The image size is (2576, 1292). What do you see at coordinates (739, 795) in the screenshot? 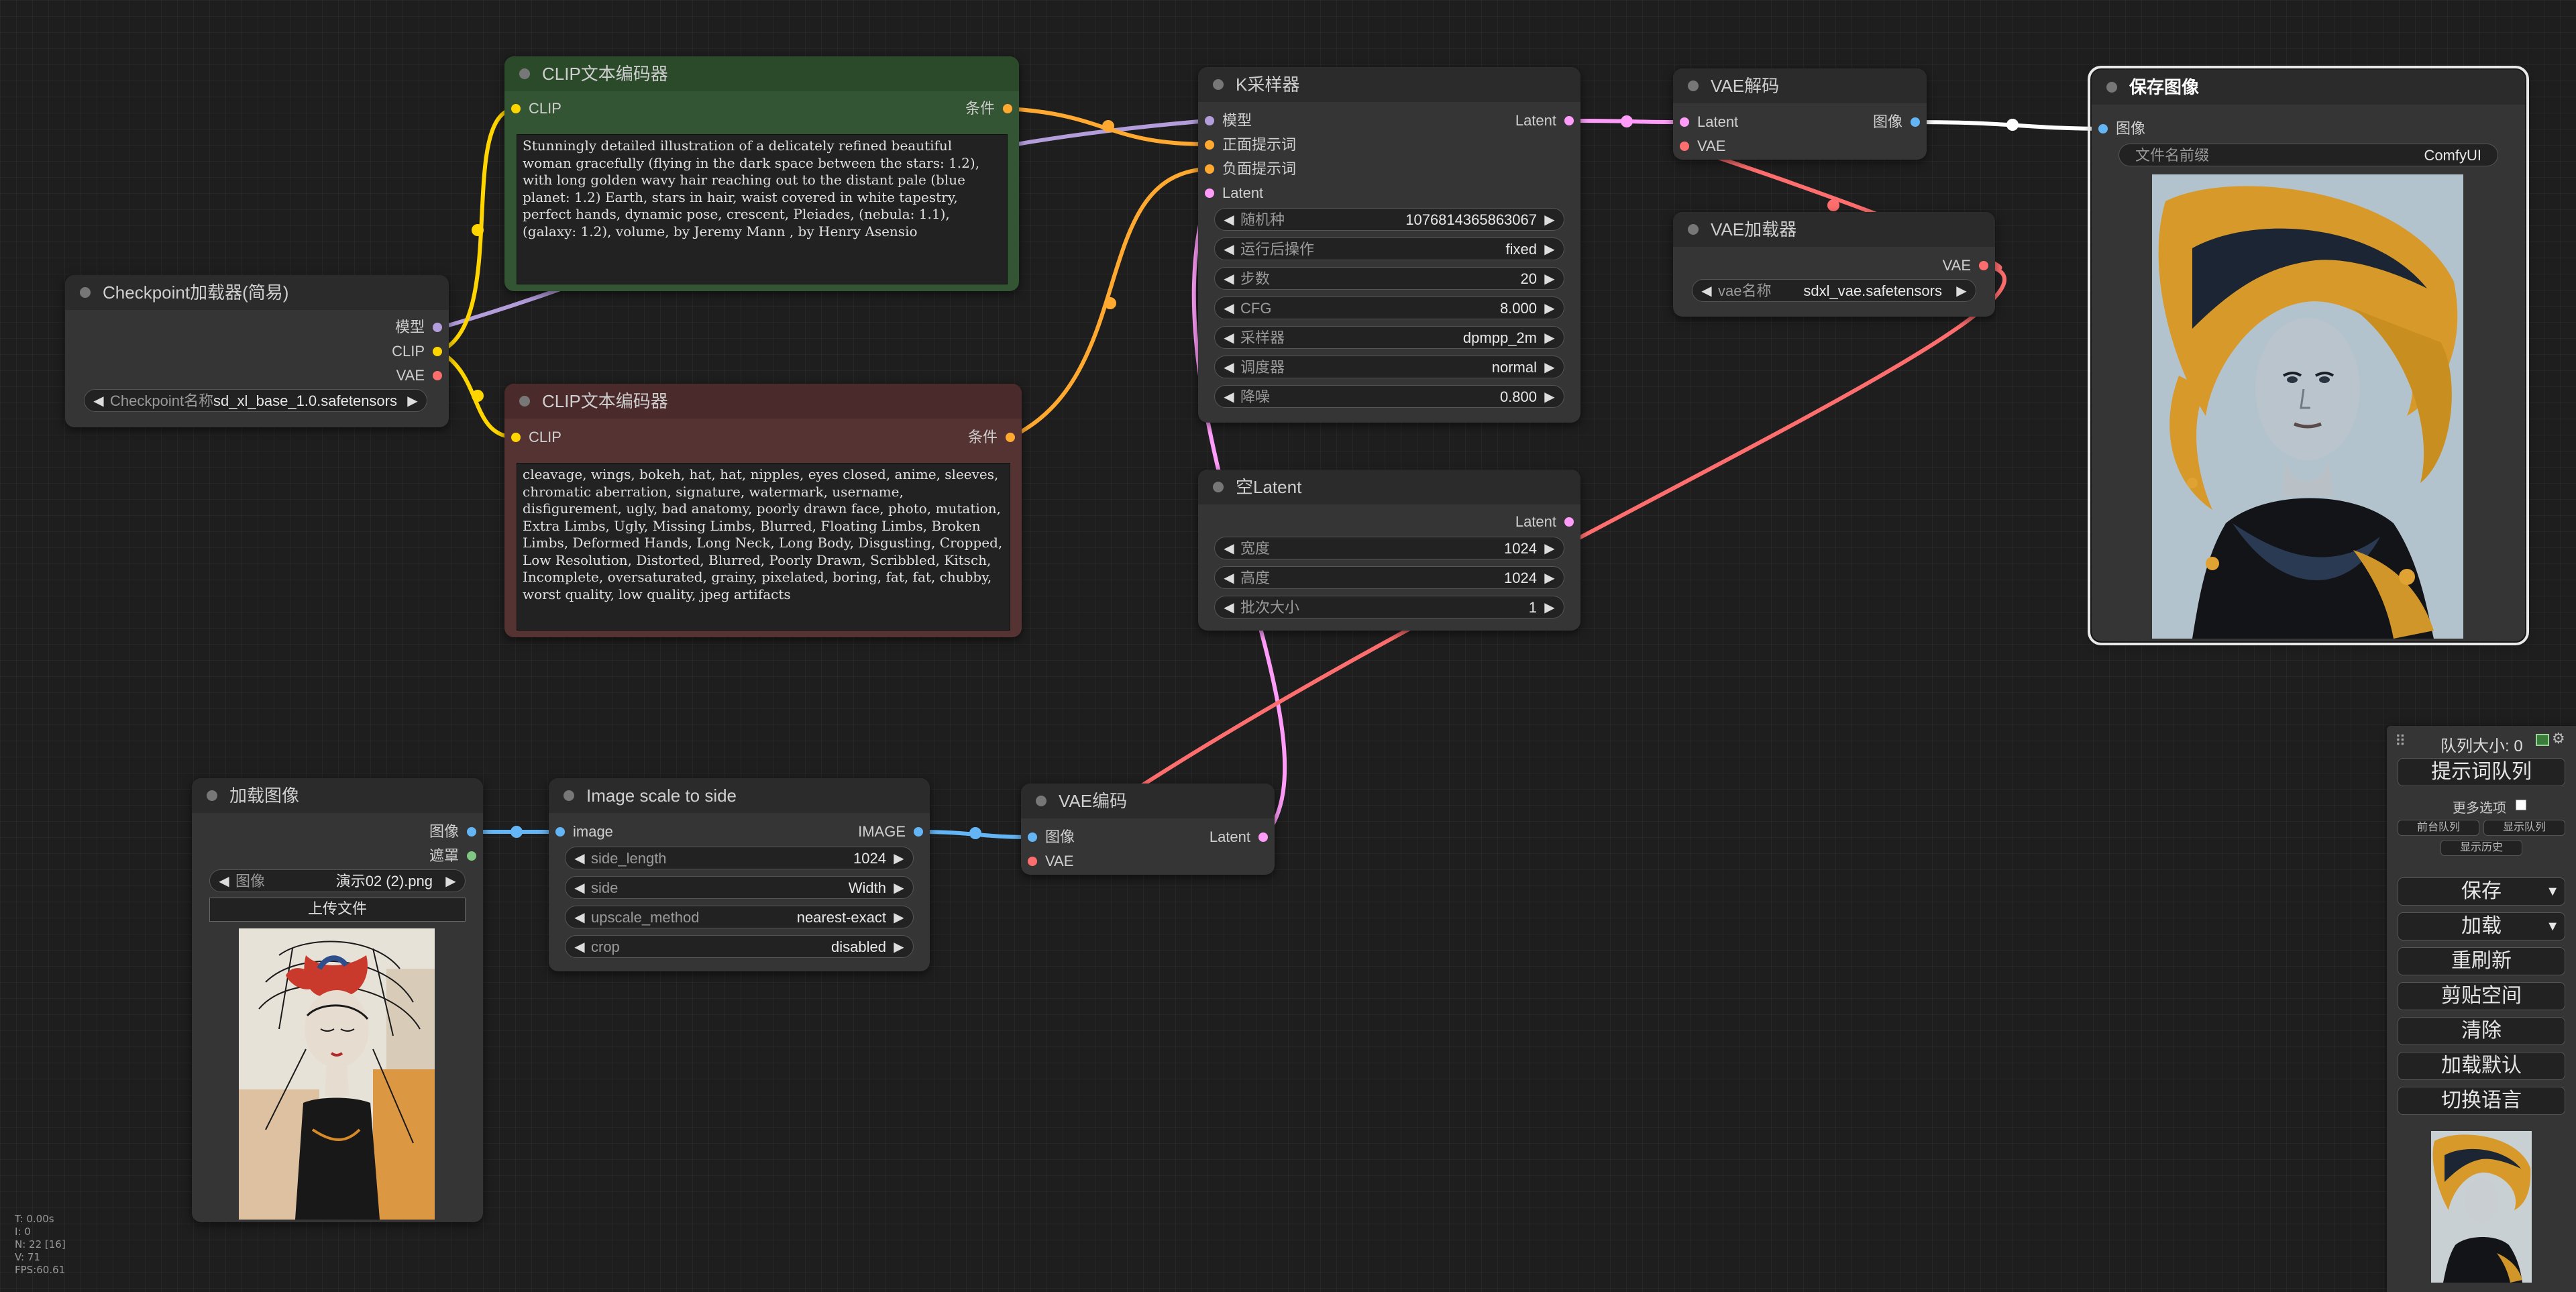
I see `node-title-bar: Image scale to side` at bounding box center [739, 795].